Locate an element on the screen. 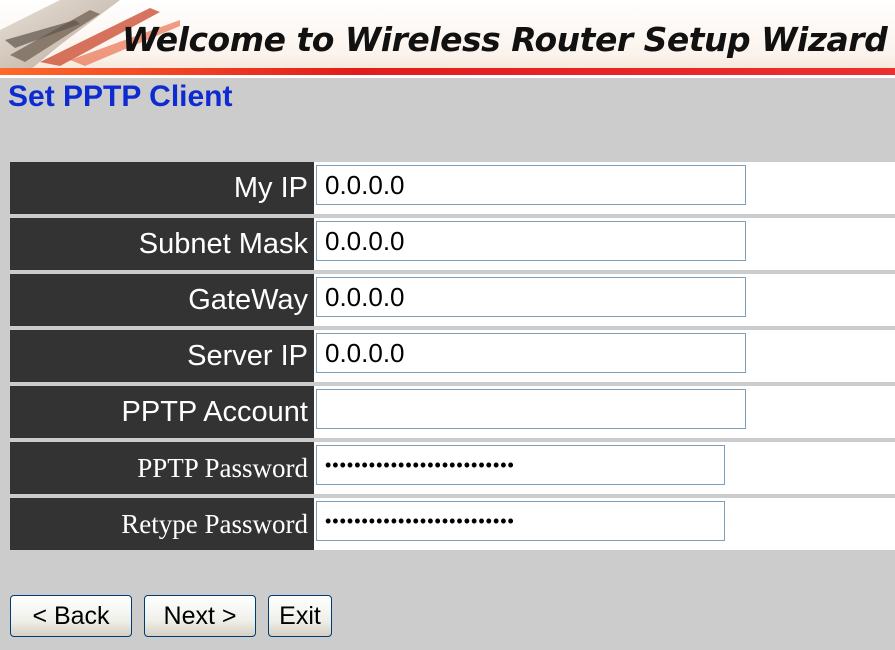  gateway-label: GateWay is located at coordinates (162, 300).